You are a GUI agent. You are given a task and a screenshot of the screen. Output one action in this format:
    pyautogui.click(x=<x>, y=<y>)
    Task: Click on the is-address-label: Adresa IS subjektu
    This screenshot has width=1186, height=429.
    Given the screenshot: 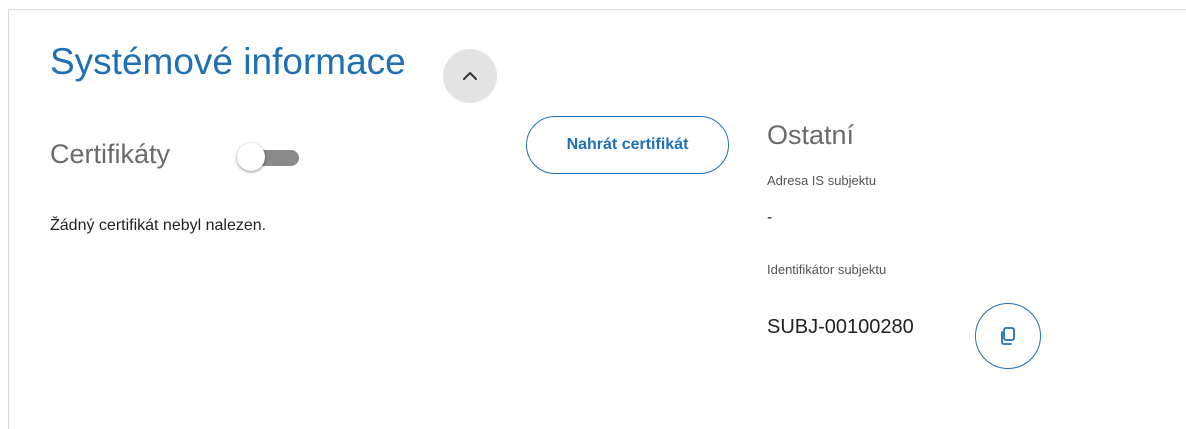 What is the action you would take?
    pyautogui.click(x=822, y=180)
    